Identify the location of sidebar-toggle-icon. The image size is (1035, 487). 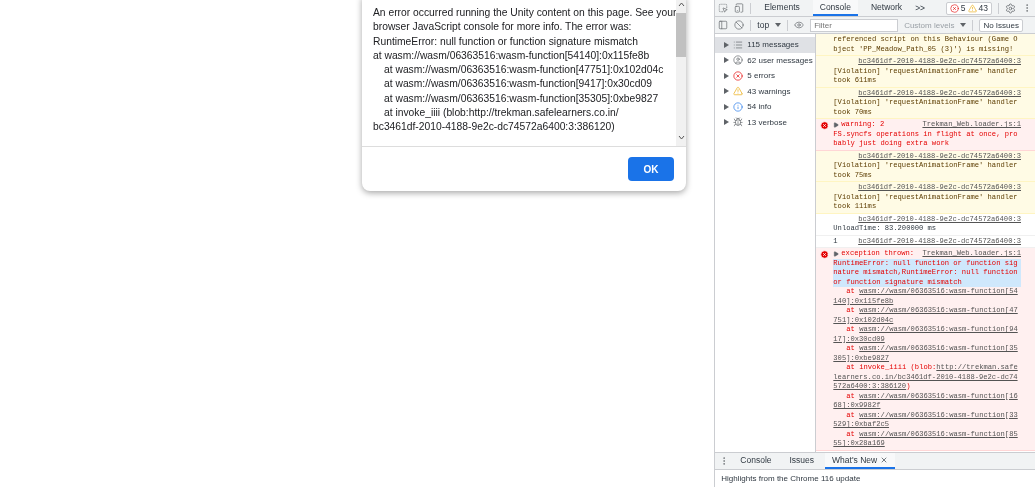
(723, 25).